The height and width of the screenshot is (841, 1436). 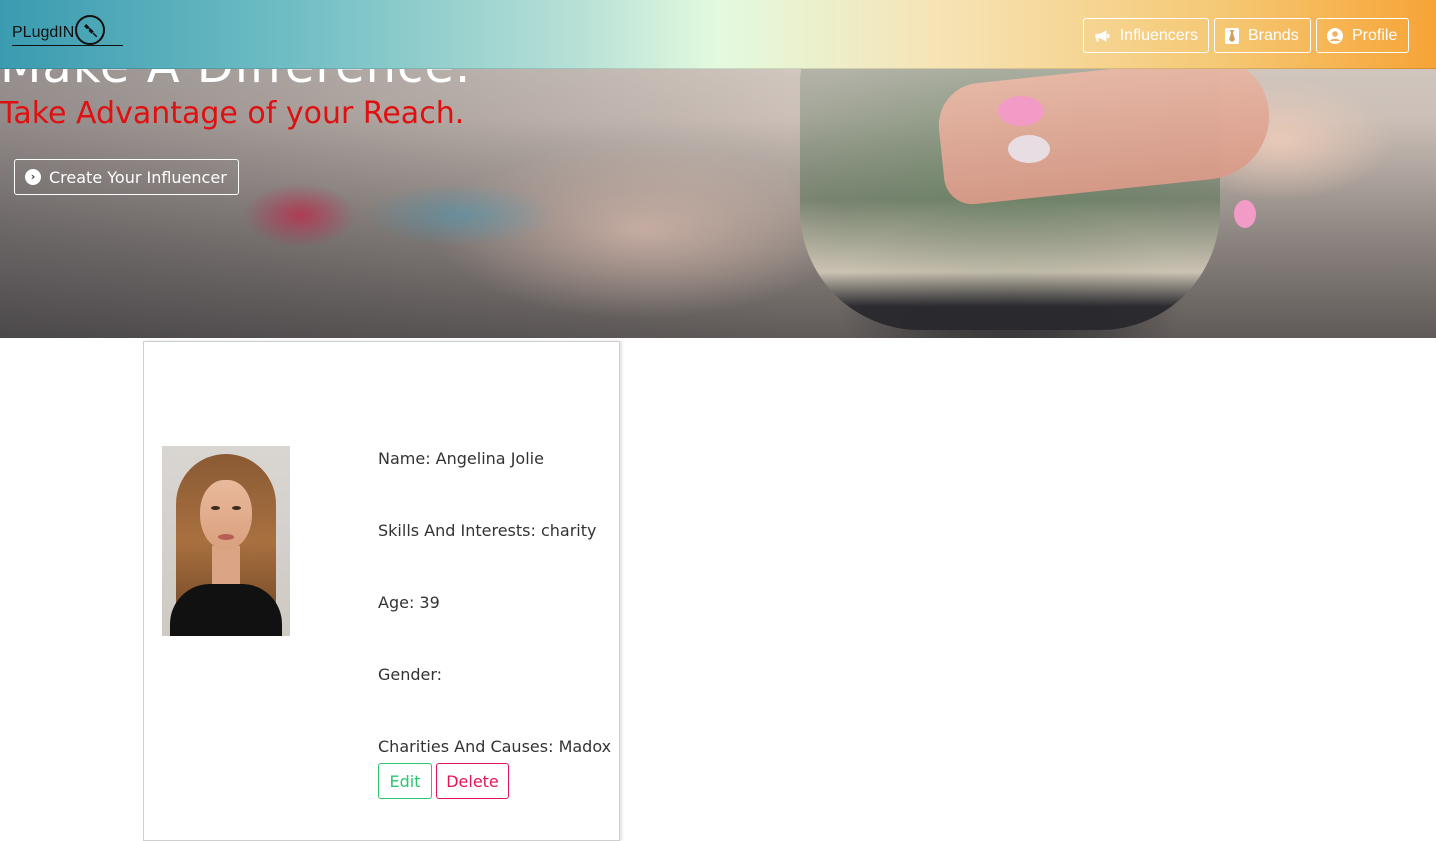 I want to click on tie-icon, so click(x=1232, y=35).